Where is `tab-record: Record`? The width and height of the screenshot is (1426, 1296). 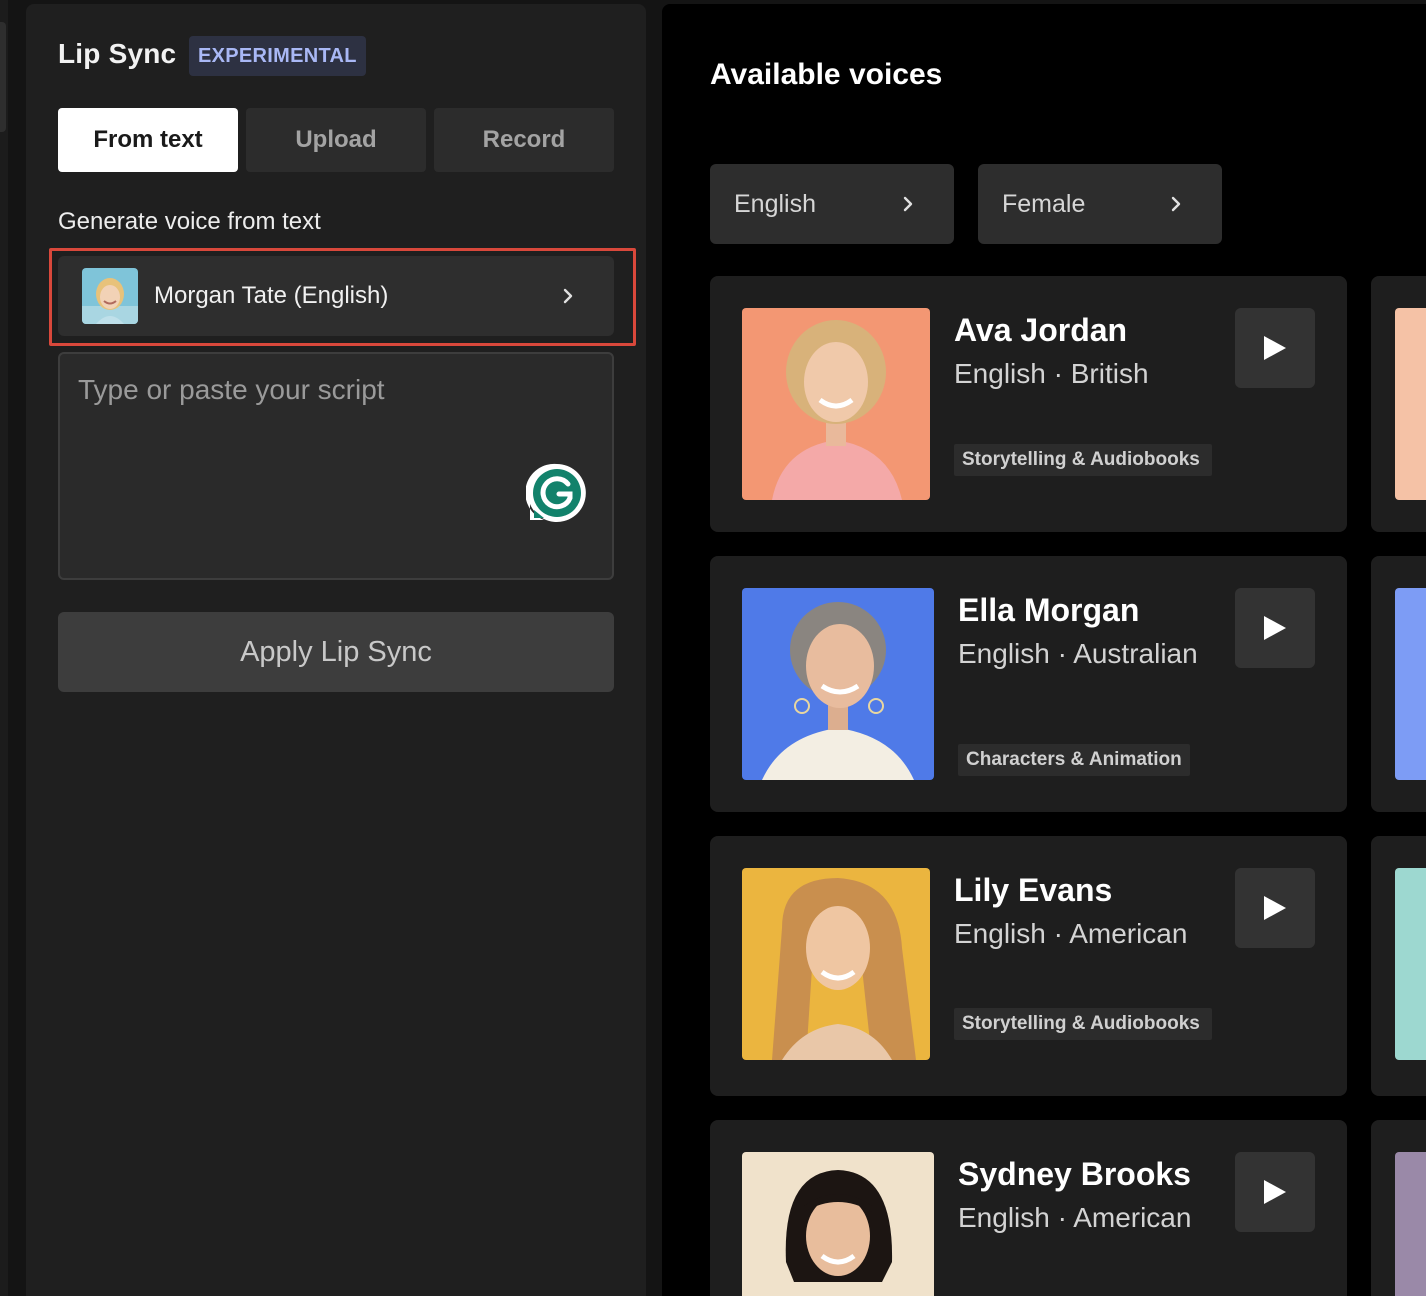 tab-record: Record is located at coordinates (524, 140).